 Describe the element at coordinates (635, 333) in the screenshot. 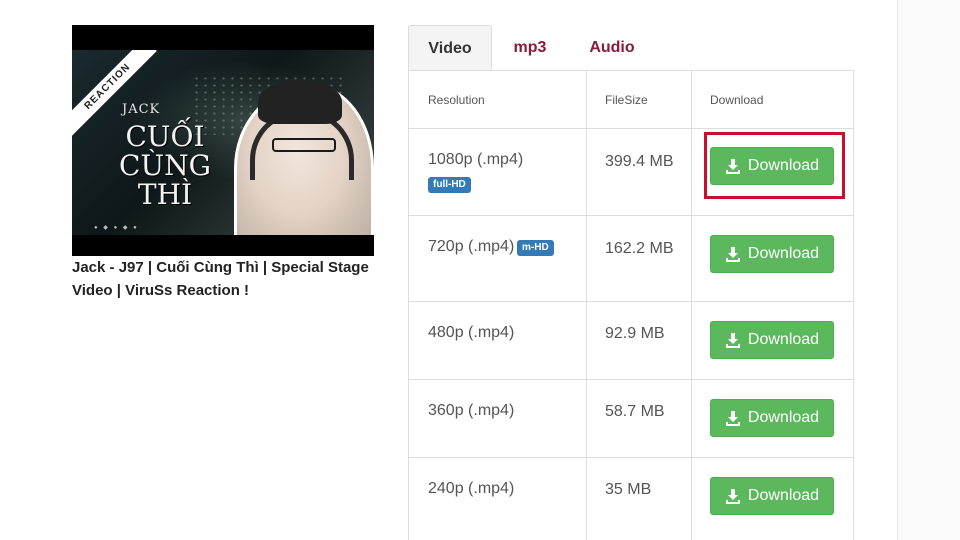

I see `row-480-size: 92.9 MB` at that location.